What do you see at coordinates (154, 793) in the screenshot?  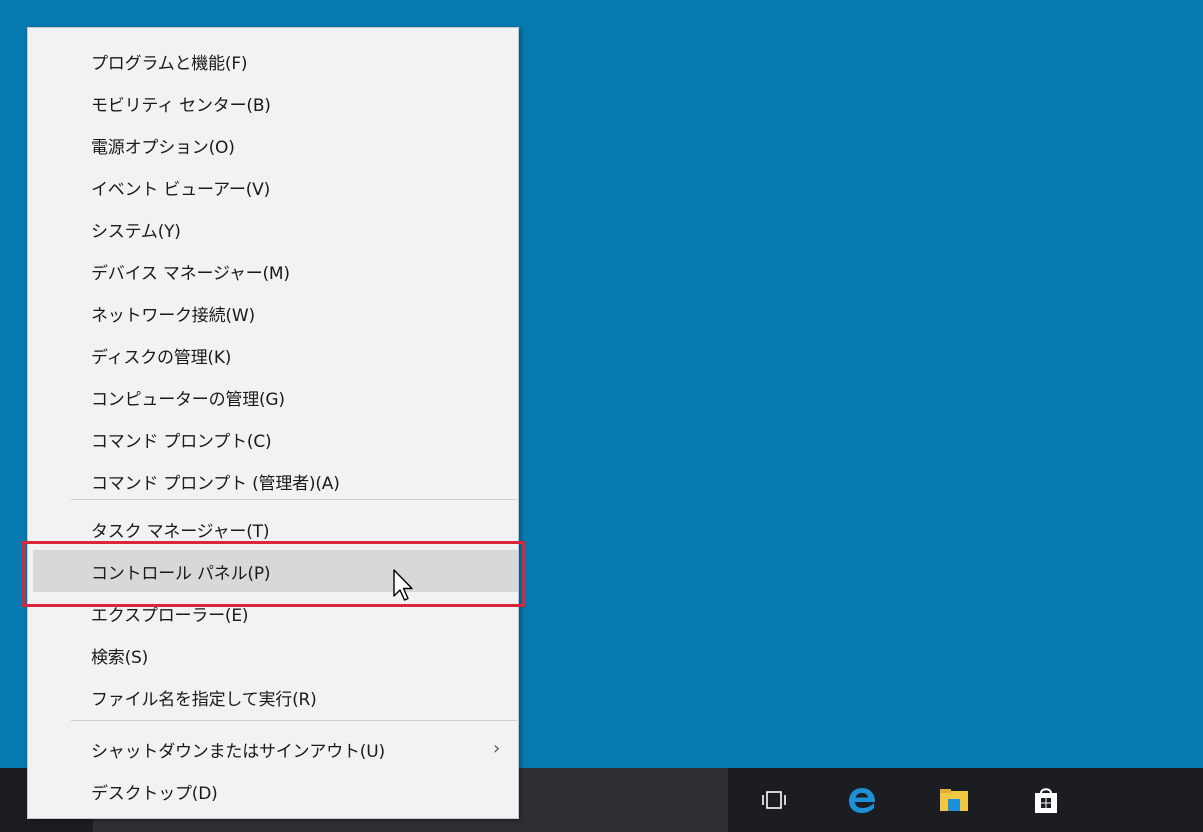 I see `menu-item-label: デスクトップ(D)` at bounding box center [154, 793].